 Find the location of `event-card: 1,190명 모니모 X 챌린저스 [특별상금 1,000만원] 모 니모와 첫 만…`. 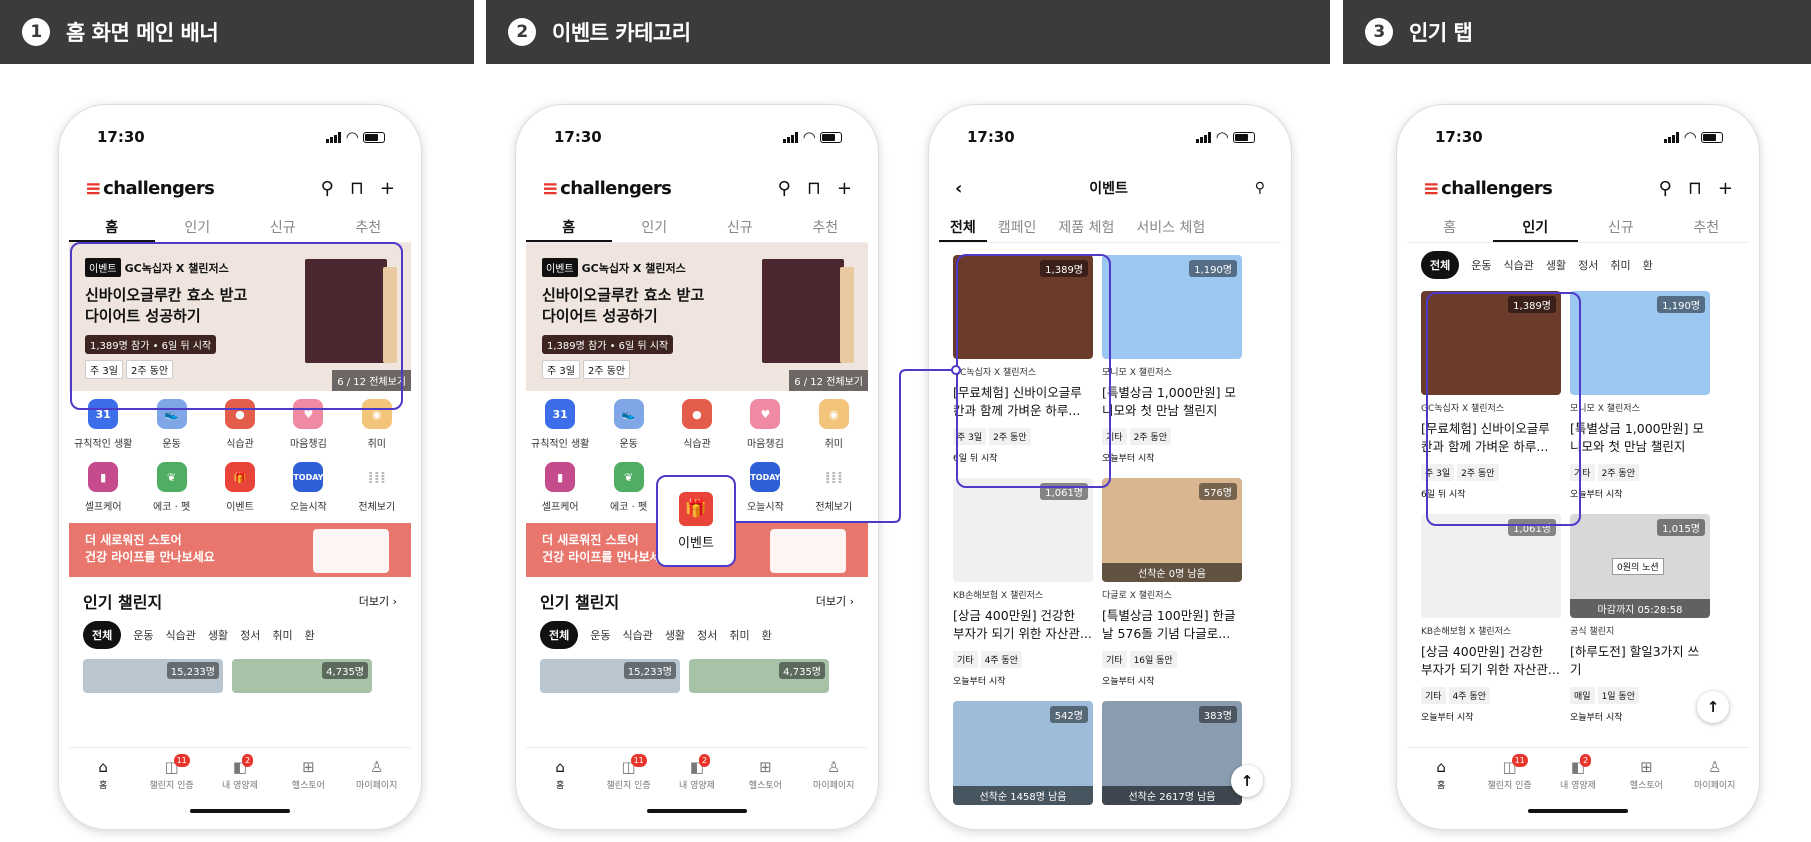

event-card: 1,190명 모니모 X 챌린저스 [특별상금 1,000만원] 모 니모와 첫 만… is located at coordinates (1172, 359).